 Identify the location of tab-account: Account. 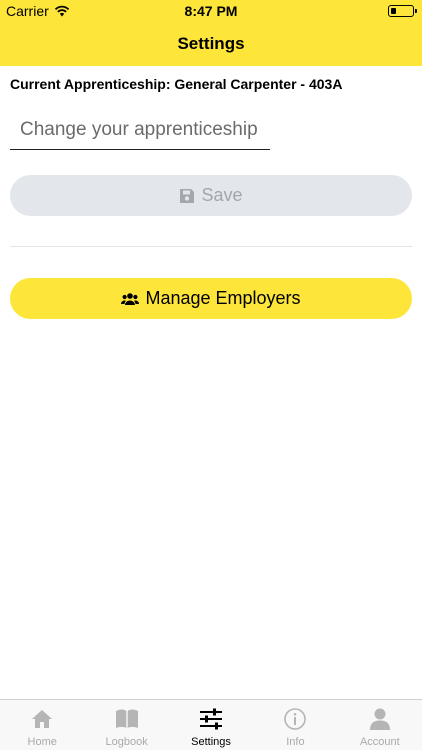
(380, 725).